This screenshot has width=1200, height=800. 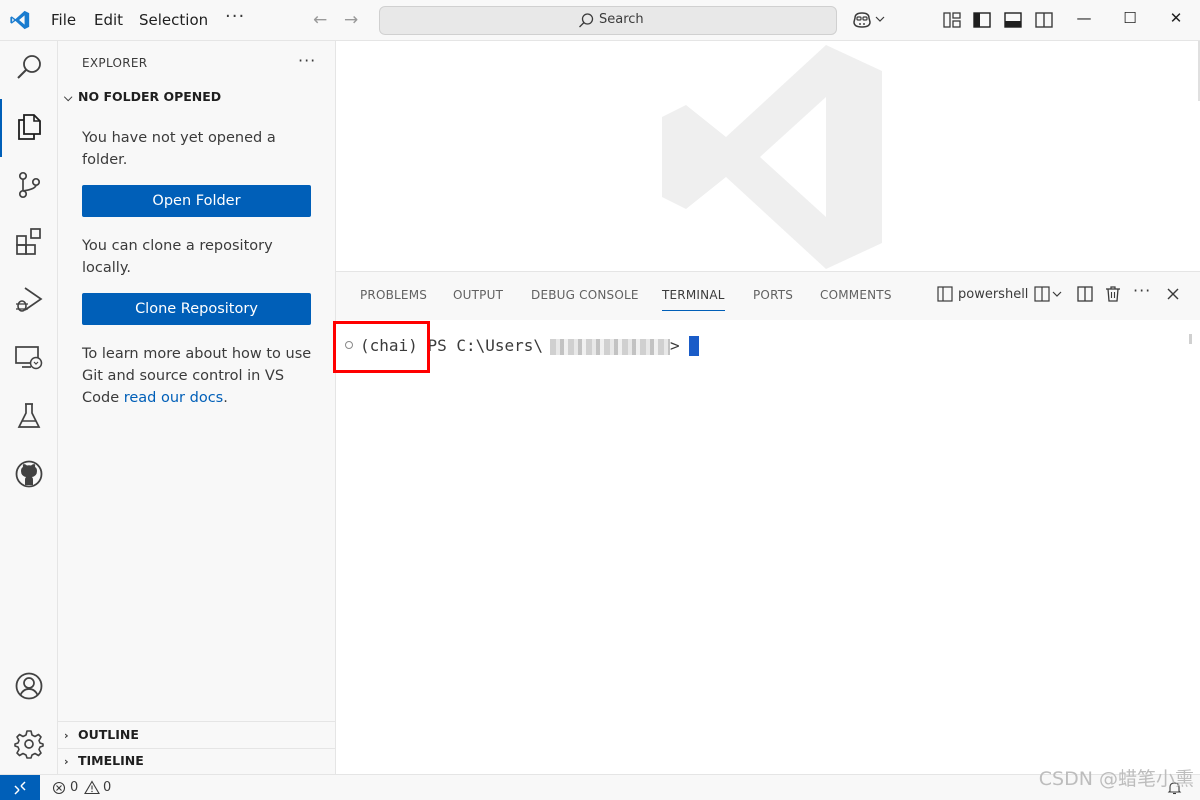 What do you see at coordinates (1176, 18) in the screenshot?
I see `close-window-button: ✕` at bounding box center [1176, 18].